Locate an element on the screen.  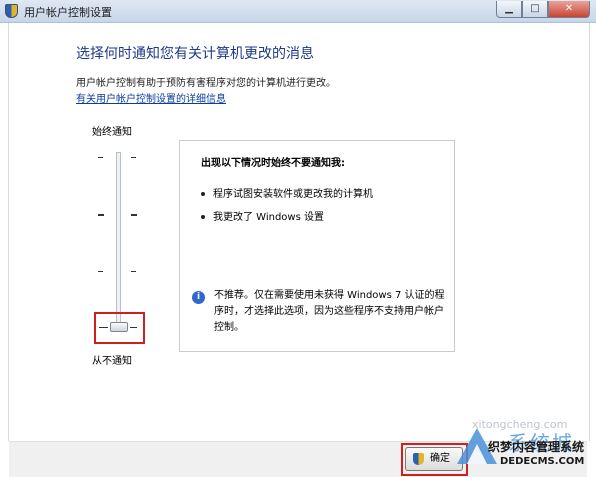
title-bar: 用户帐户控制设置 ▁ □ ✕ is located at coordinates (298, 11).